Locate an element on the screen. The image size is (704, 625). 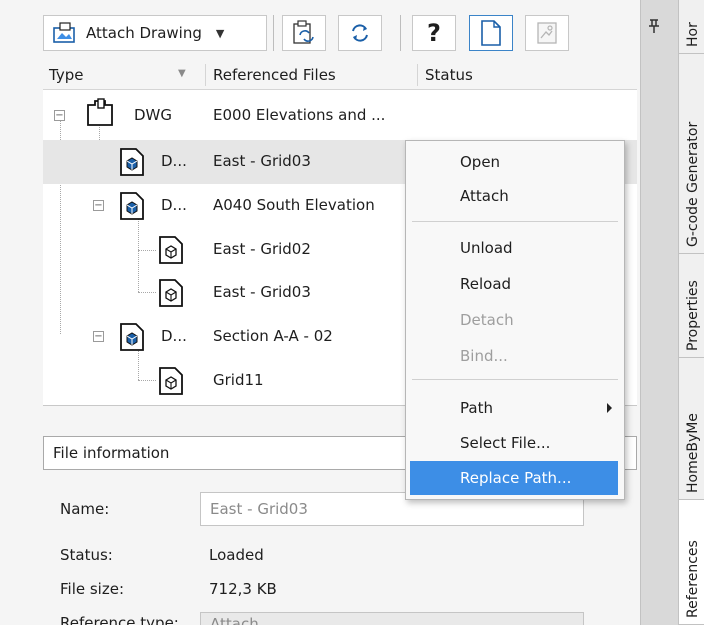
tree-view-icon is located at coordinates (491, 33).